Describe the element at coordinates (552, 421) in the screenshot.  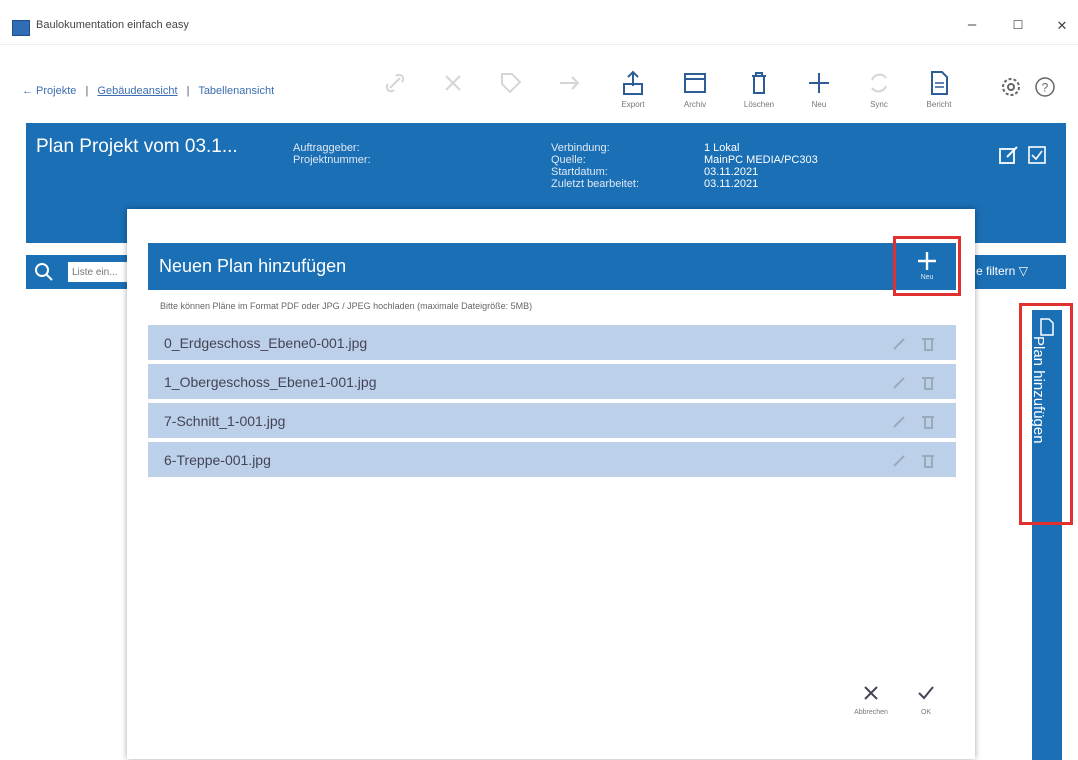
I see `plan-row: 7-Schnitt_1-001.jpg` at that location.